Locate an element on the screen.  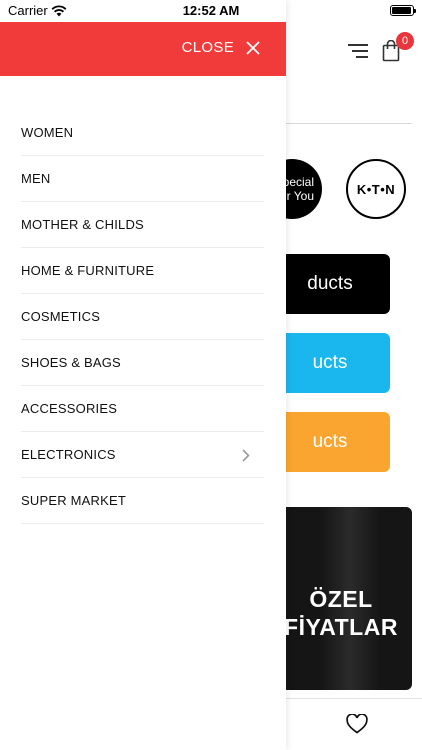
menu-item-electronics: ELECTRONICS is located at coordinates (142, 455).